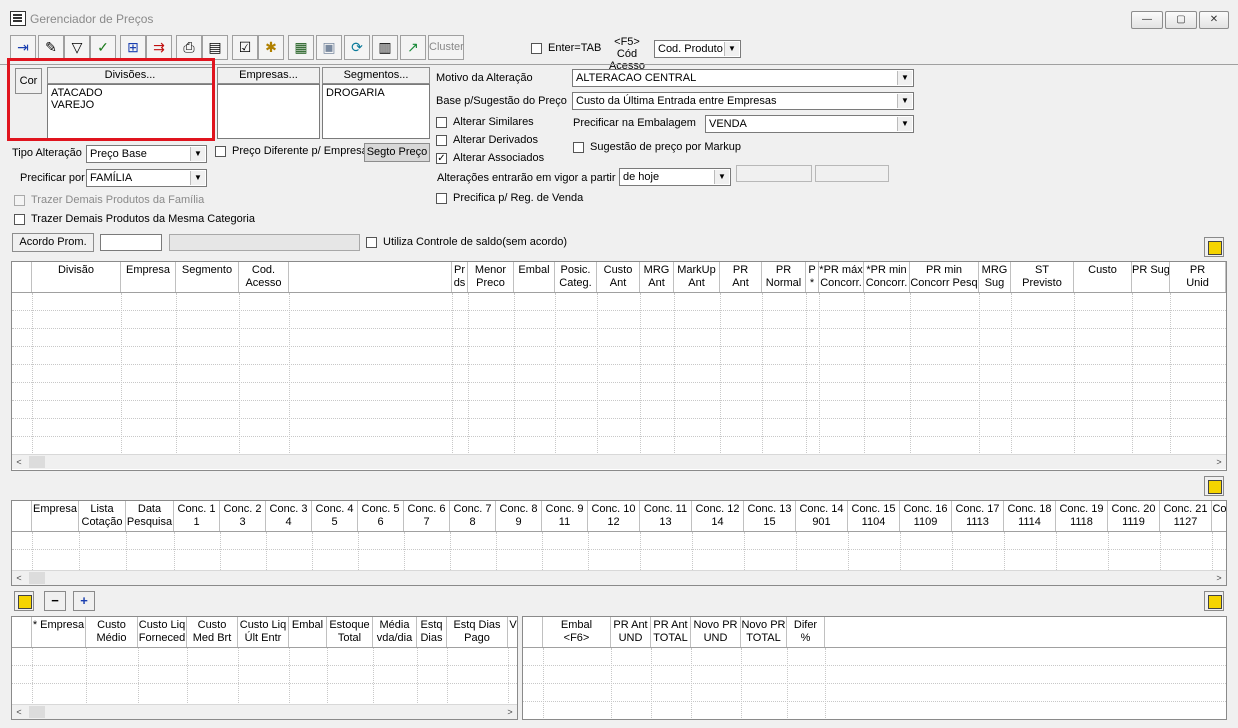 The height and width of the screenshot is (728, 1238). Describe the element at coordinates (1198, 277) in the screenshot. I see `column-header: PR Unid` at that location.